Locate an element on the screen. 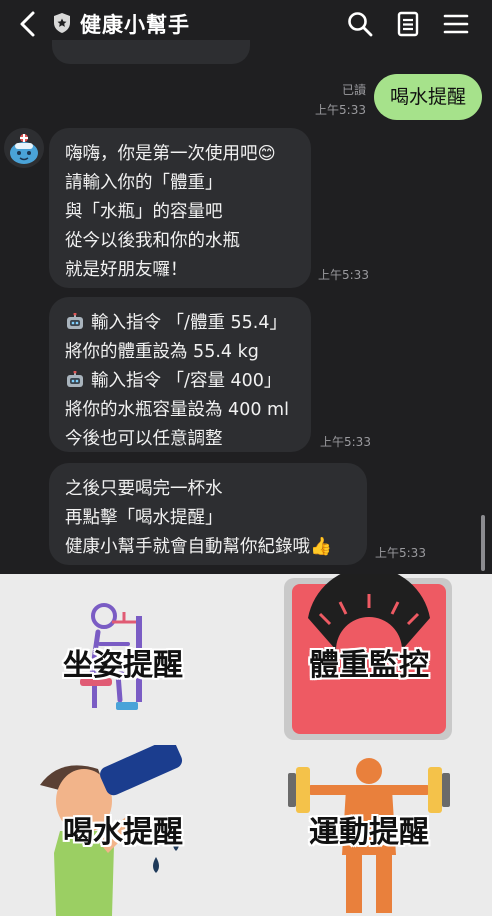  message-line: 請輸入你的「體重」 is located at coordinates (144, 183).